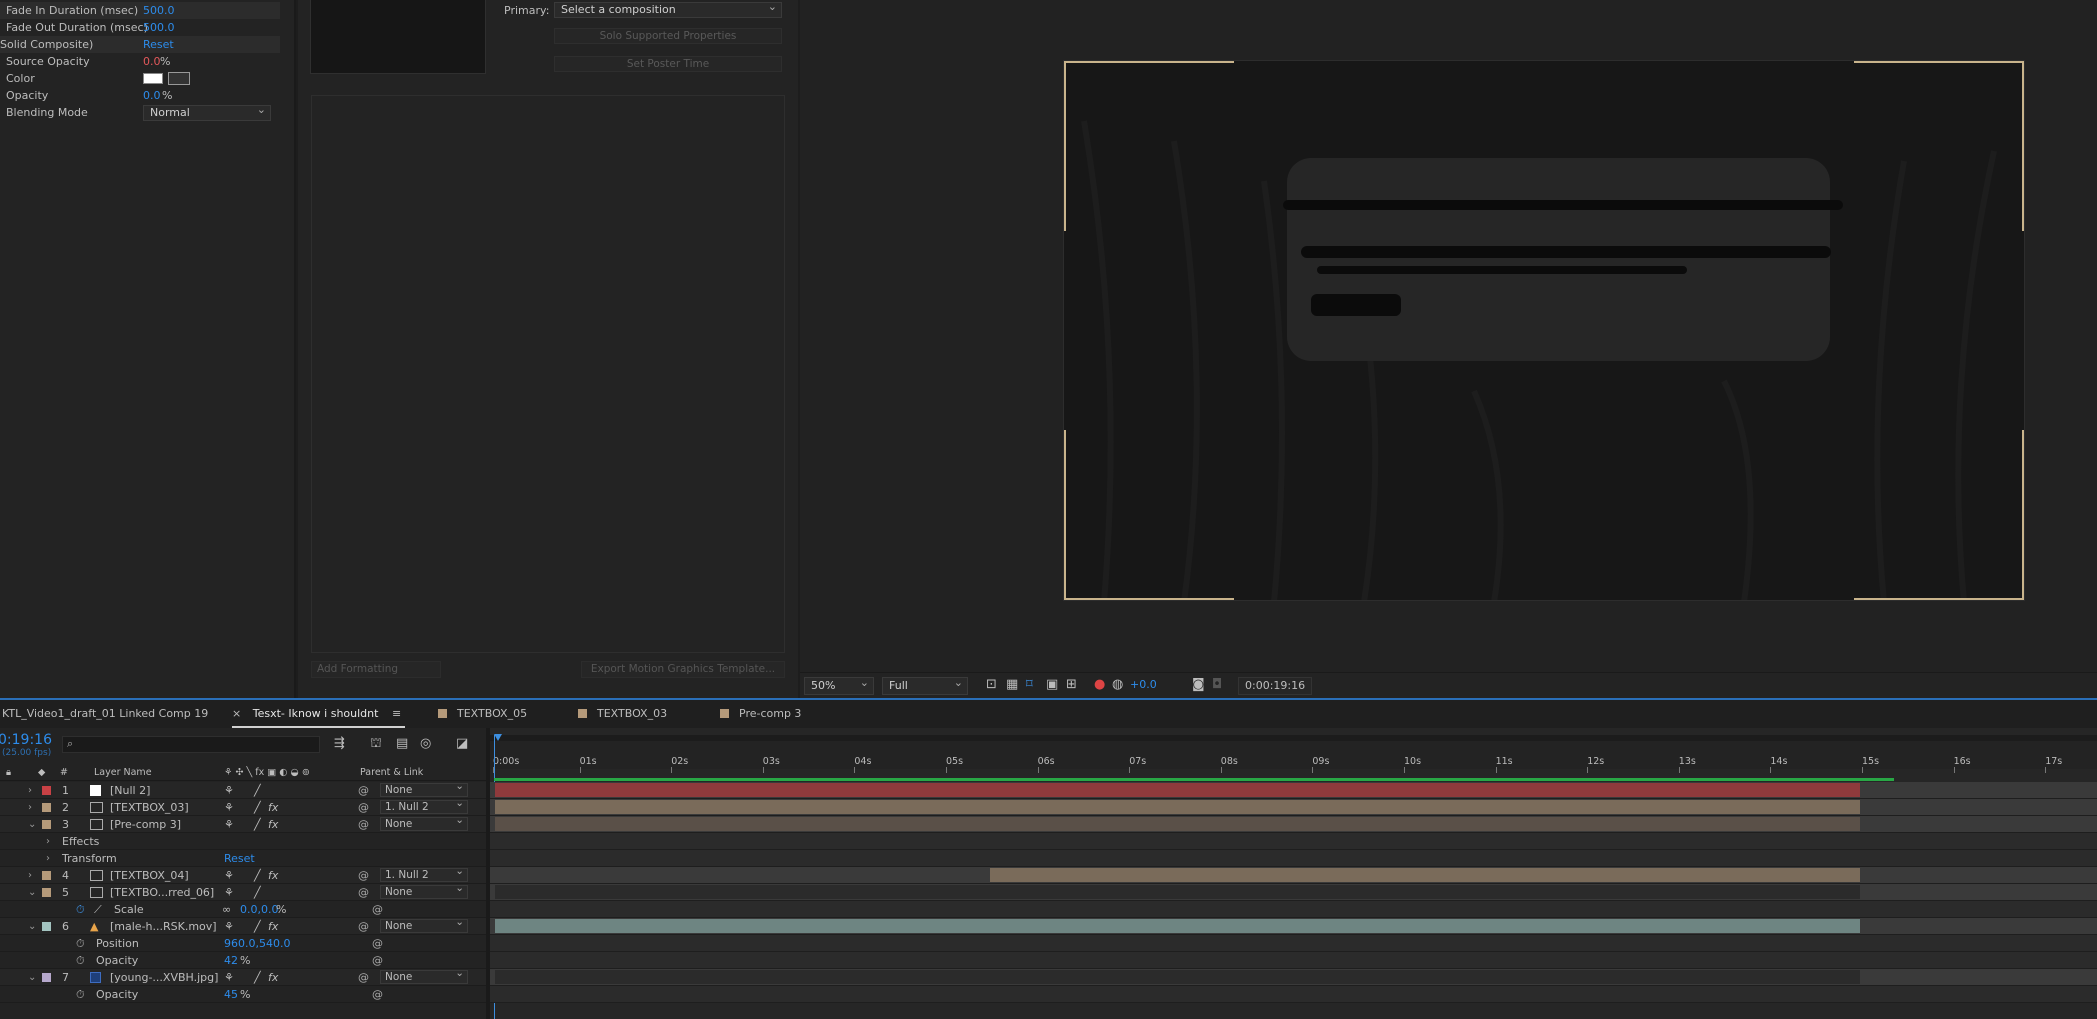 Image resolution: width=2097 pixels, height=1019 pixels. I want to click on primary-comp-select: Select a composition, so click(668, 9).